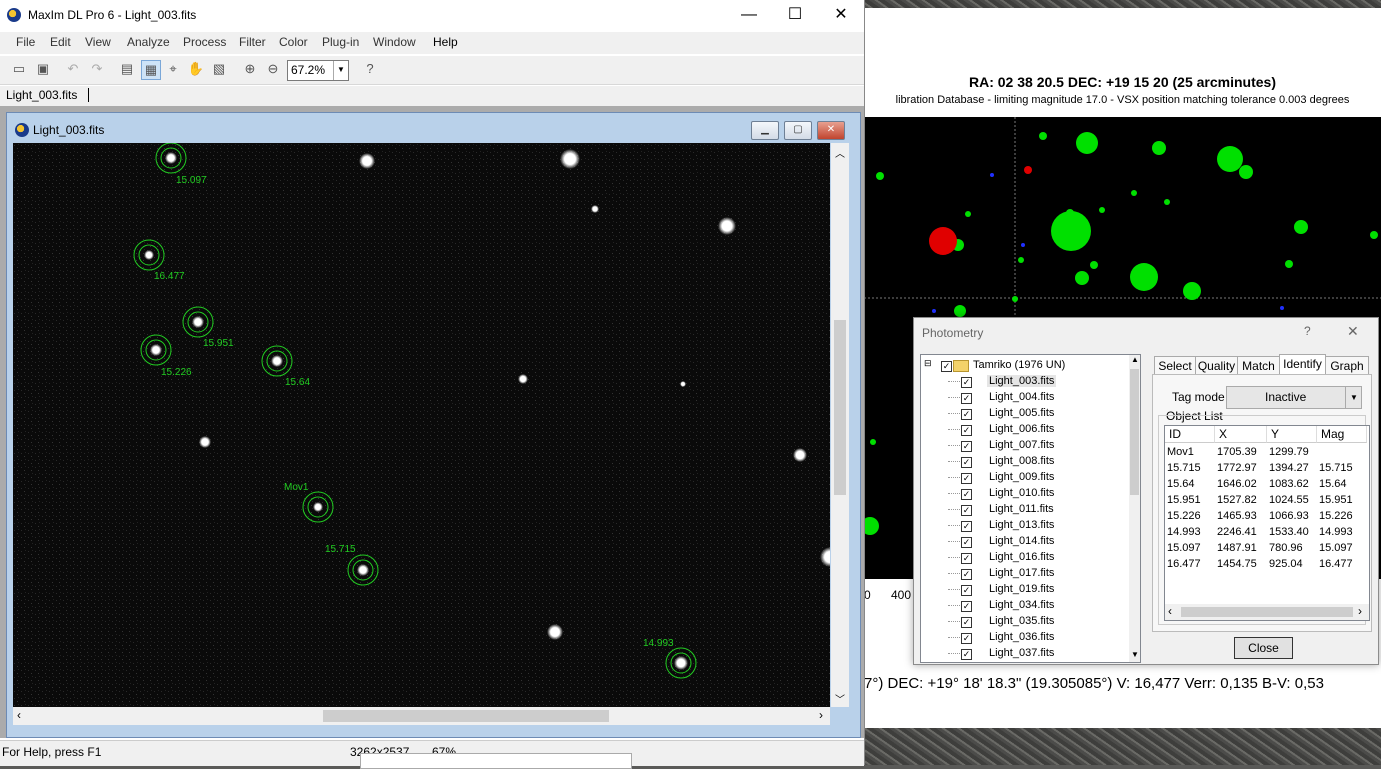 This screenshot has width=1381, height=769. What do you see at coordinates (1241, 434) in the screenshot?
I see `column-header-x: X` at bounding box center [1241, 434].